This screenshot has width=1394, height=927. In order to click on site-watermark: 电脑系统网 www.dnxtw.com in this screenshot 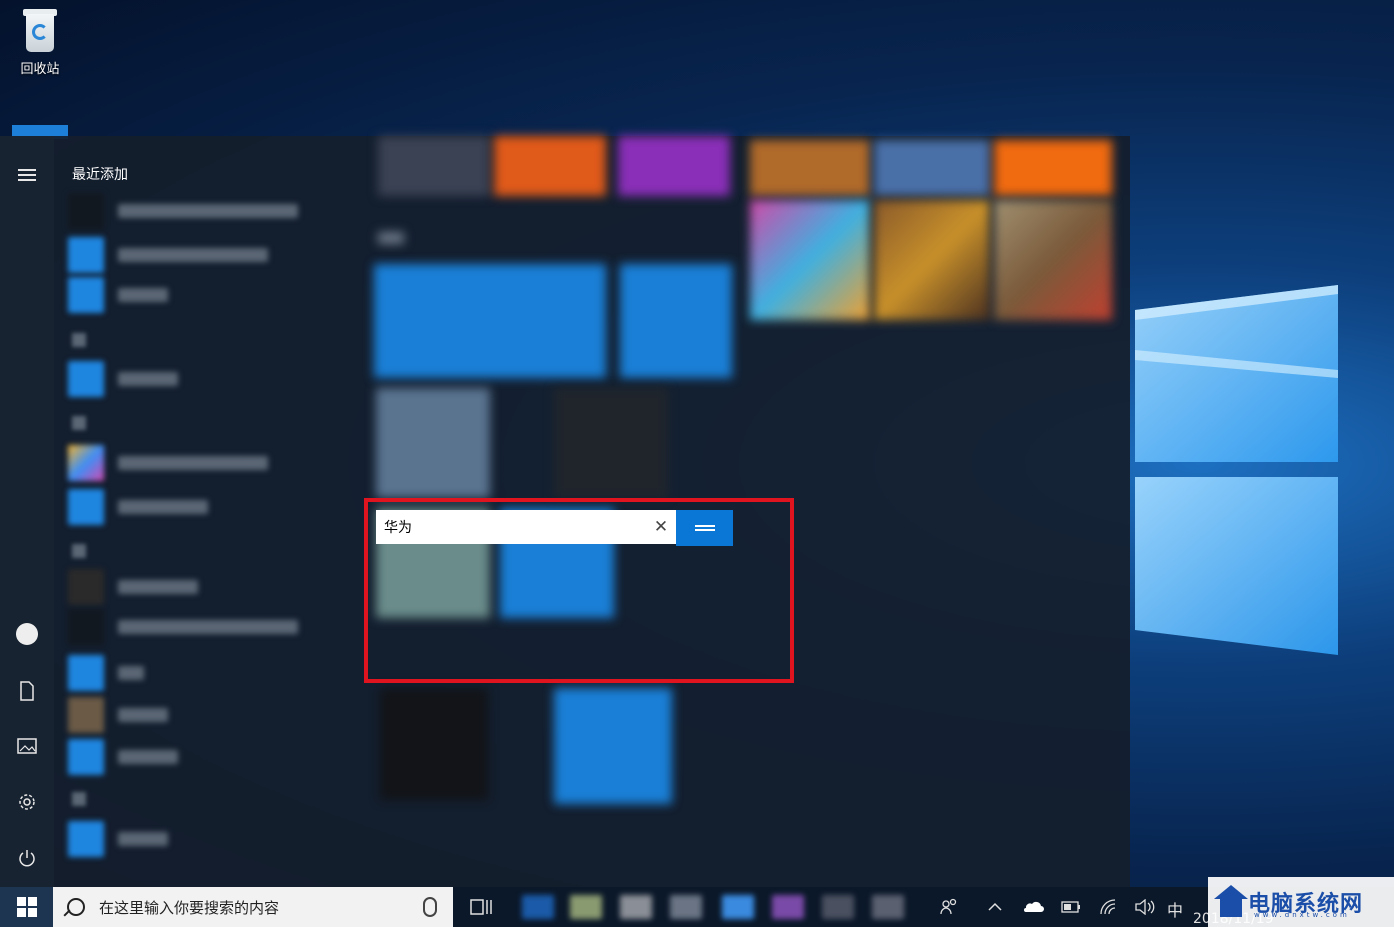, I will do `click(1301, 902)`.